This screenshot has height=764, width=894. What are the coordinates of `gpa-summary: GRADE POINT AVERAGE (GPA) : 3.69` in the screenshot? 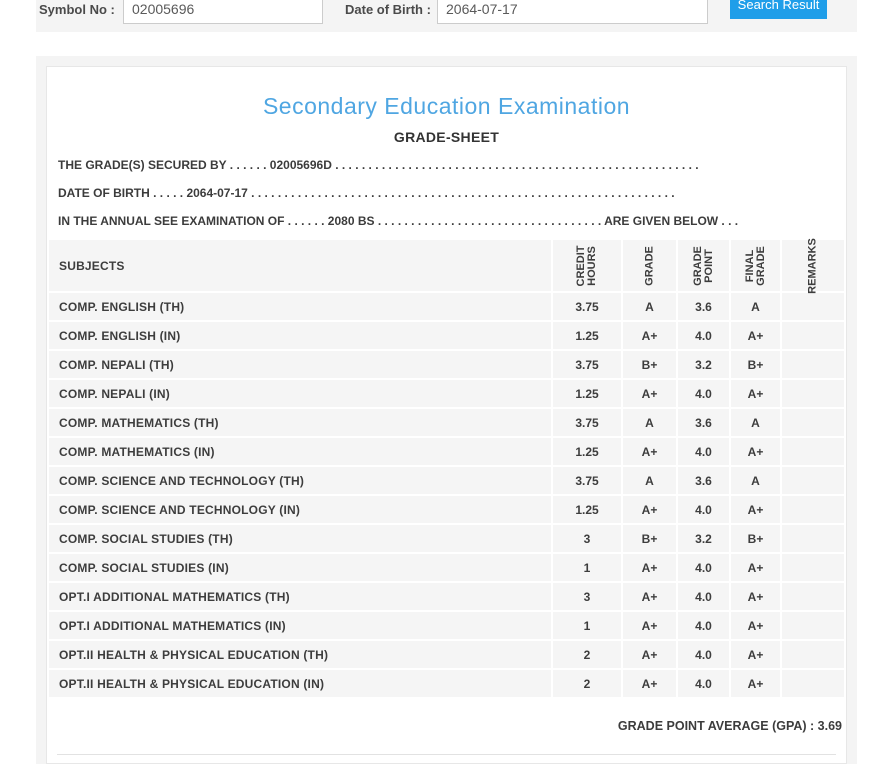 It's located at (729, 726).